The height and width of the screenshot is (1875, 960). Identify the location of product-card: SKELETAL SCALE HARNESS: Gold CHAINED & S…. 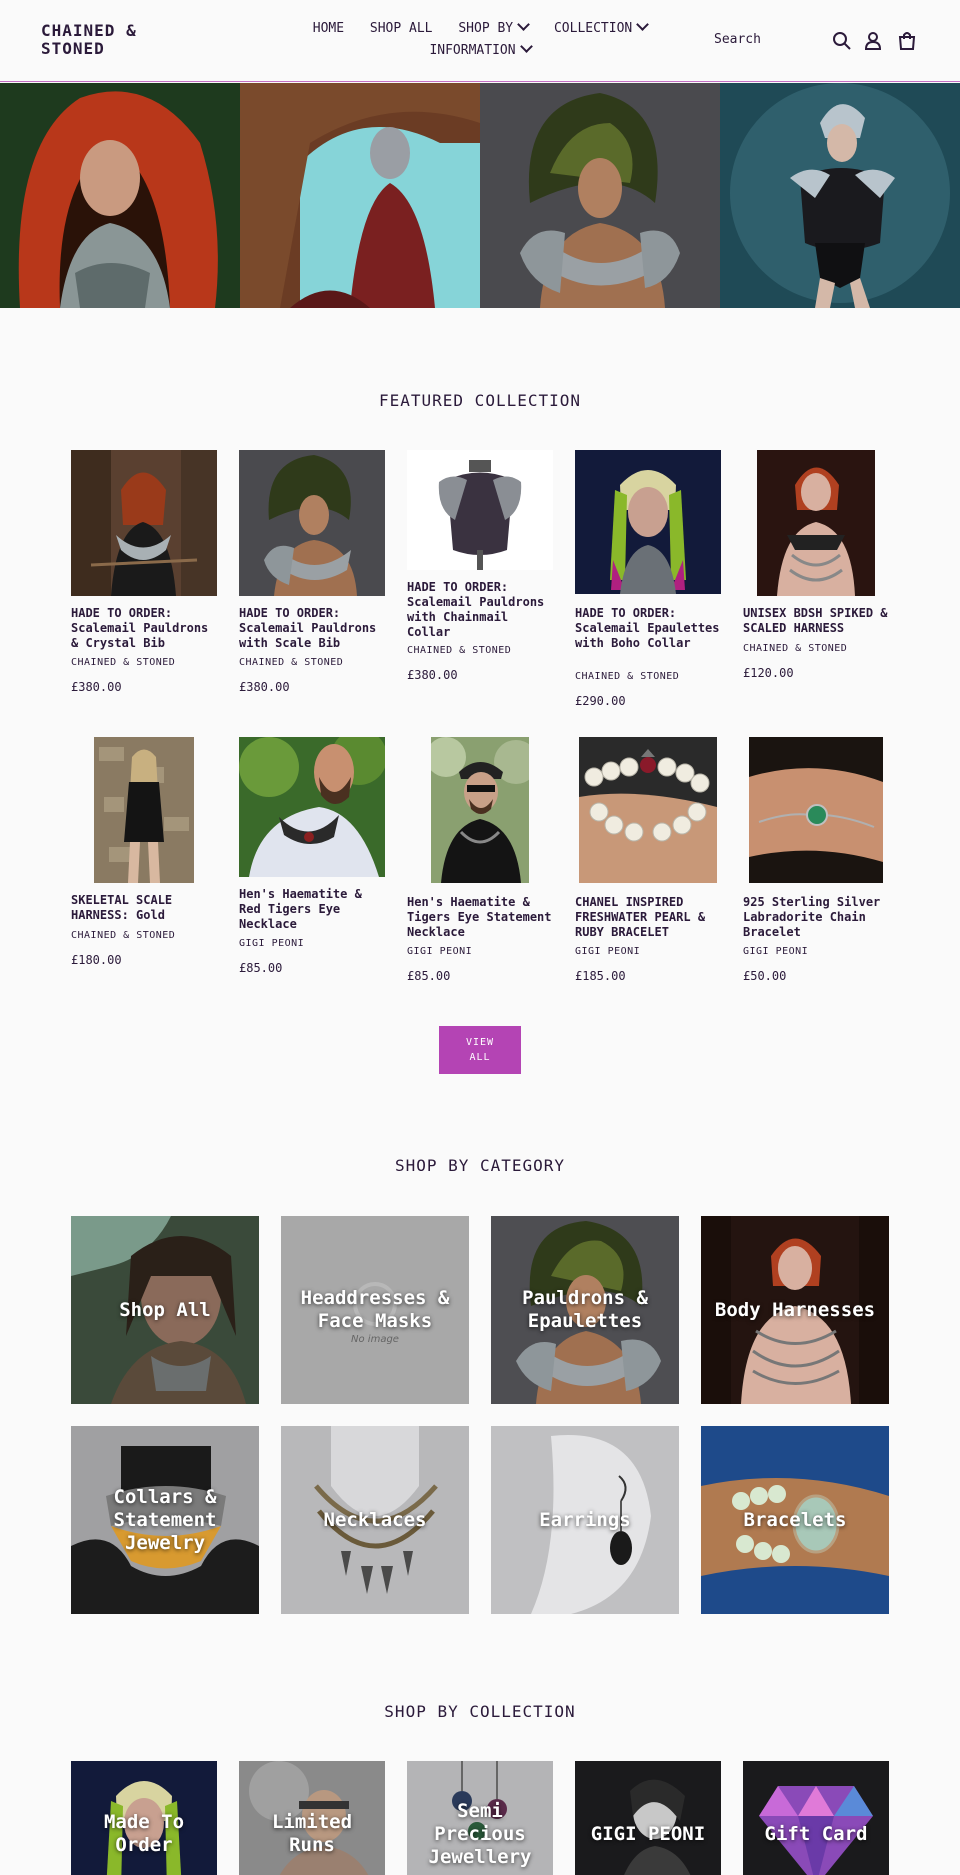
(144, 857).